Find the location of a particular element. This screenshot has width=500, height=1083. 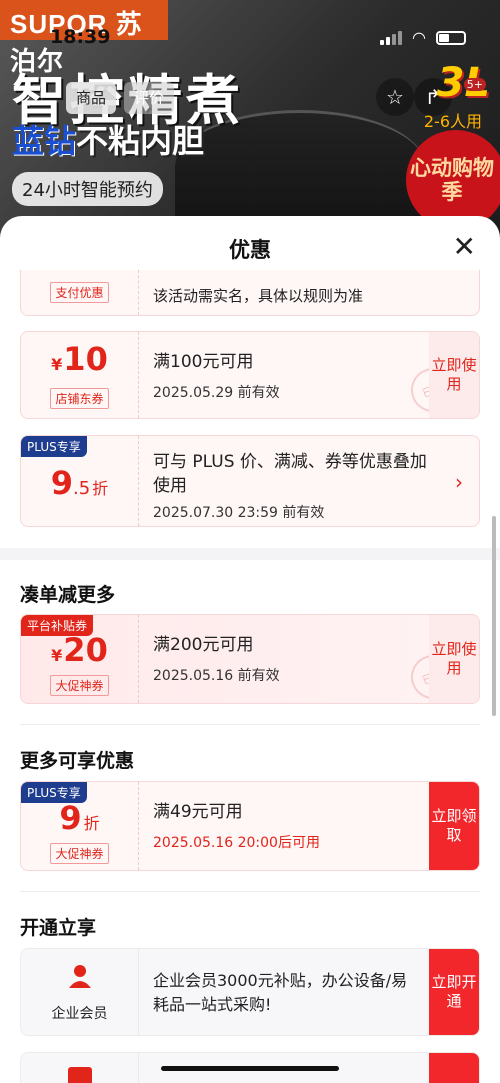

back-icon: ‹ is located at coordinates (27, 100).